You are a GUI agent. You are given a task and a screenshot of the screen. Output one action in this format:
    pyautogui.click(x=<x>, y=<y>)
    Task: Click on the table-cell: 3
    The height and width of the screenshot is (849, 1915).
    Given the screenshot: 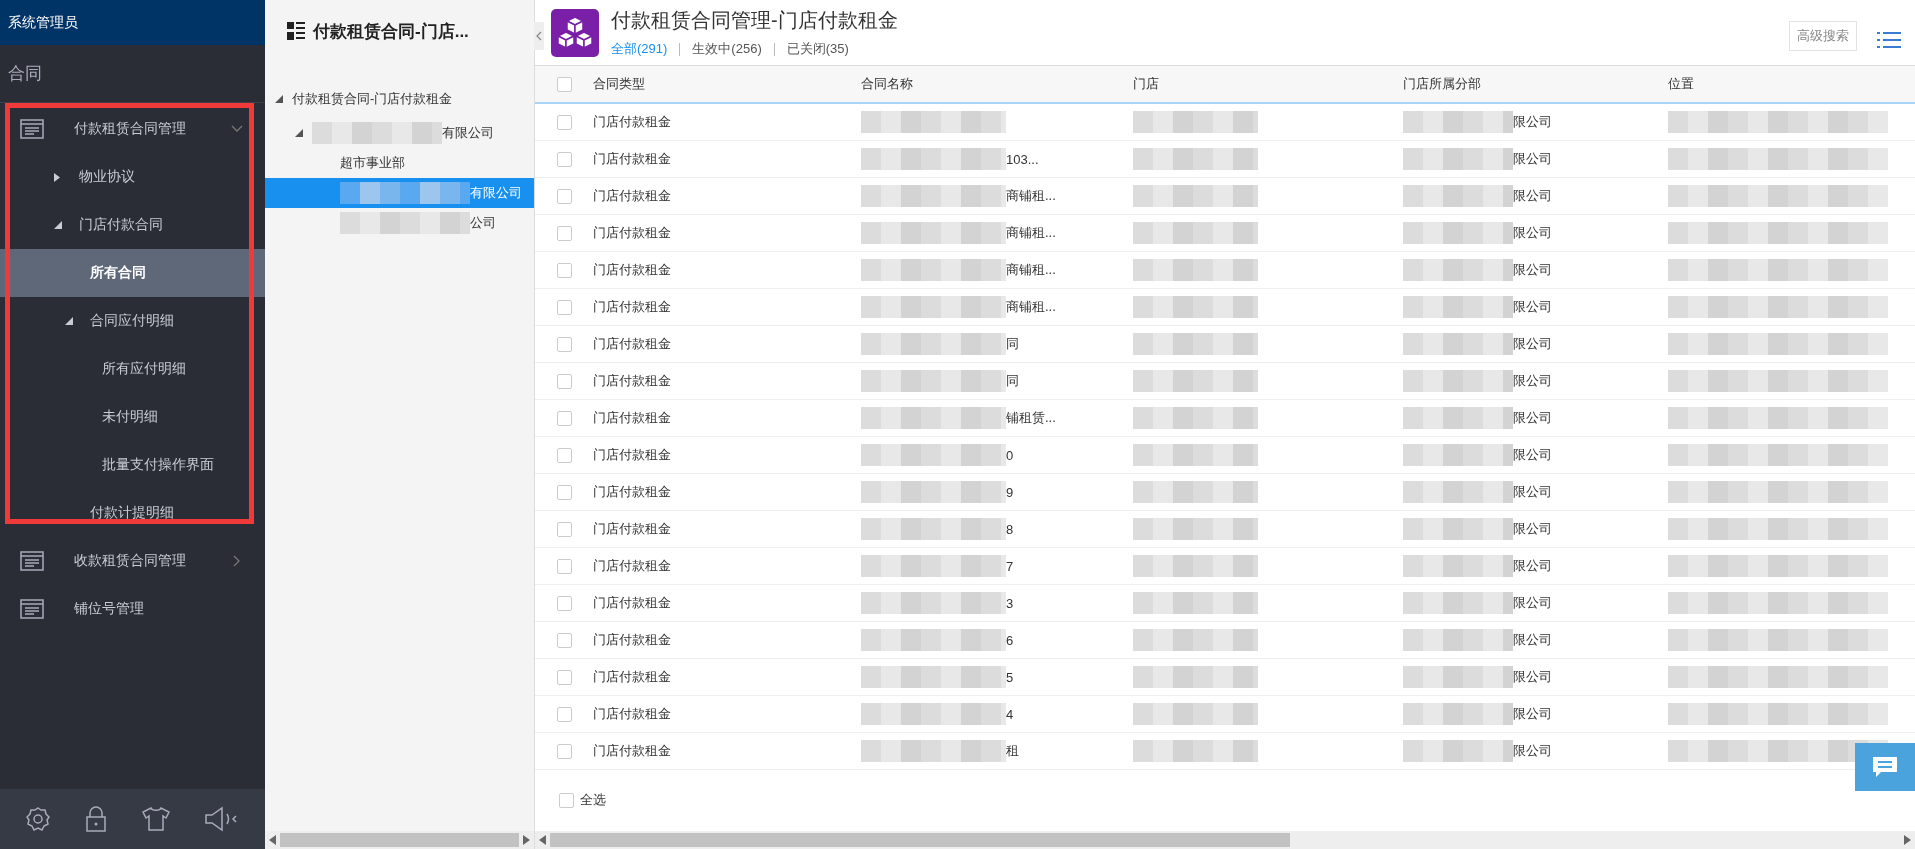 What is the action you would take?
    pyautogui.click(x=1010, y=603)
    